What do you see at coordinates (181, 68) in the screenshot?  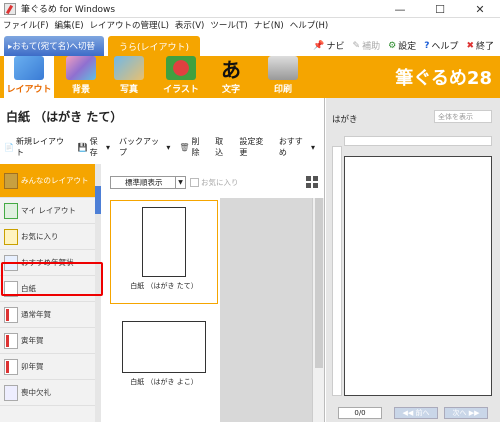 I see `watermelon-icon` at bounding box center [181, 68].